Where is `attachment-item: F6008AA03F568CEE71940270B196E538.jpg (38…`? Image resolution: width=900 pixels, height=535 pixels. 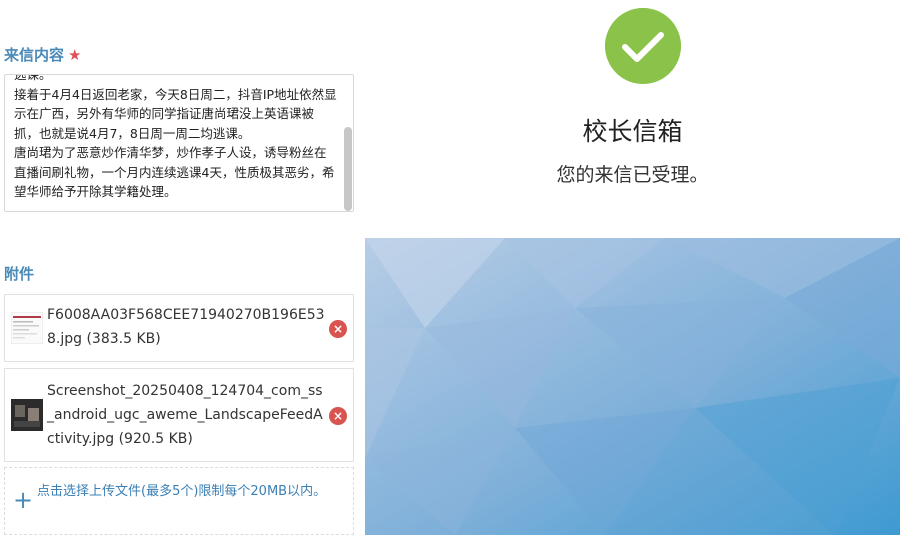
attachment-item: F6008AA03F568CEE71940270B196E538.jpg (38… is located at coordinates (179, 328).